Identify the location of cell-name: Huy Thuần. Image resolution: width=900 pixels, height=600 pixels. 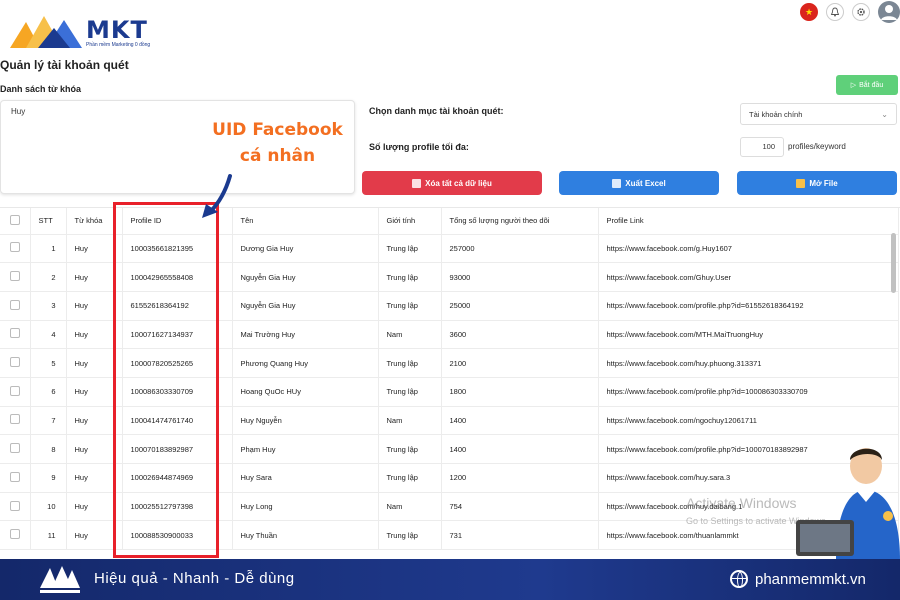
(305, 535).